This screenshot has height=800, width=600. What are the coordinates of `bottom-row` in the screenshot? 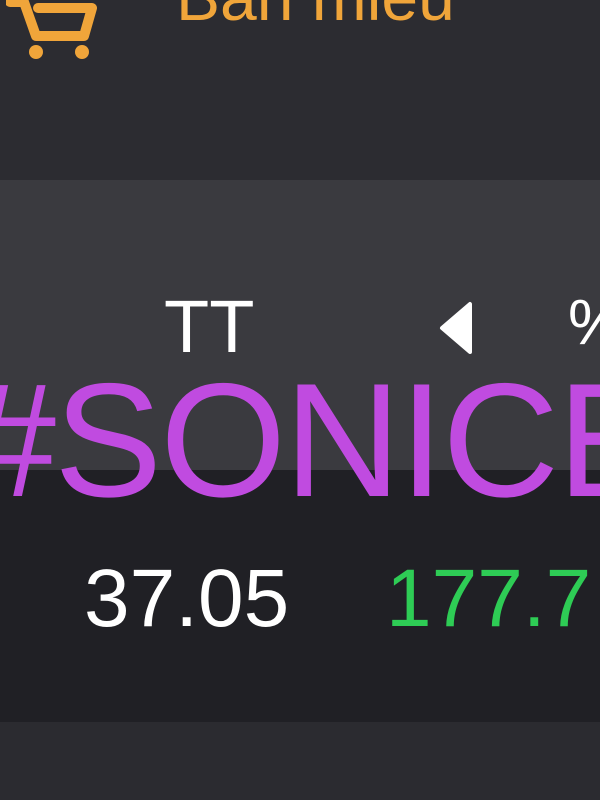 It's located at (300, 761).